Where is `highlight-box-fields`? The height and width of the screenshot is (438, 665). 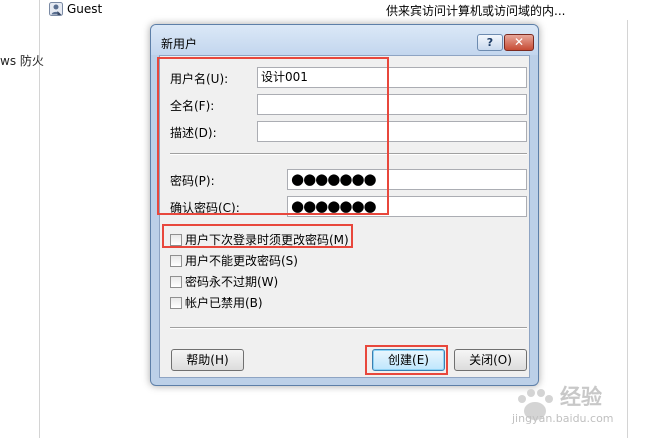
highlight-box-fields is located at coordinates (273, 136).